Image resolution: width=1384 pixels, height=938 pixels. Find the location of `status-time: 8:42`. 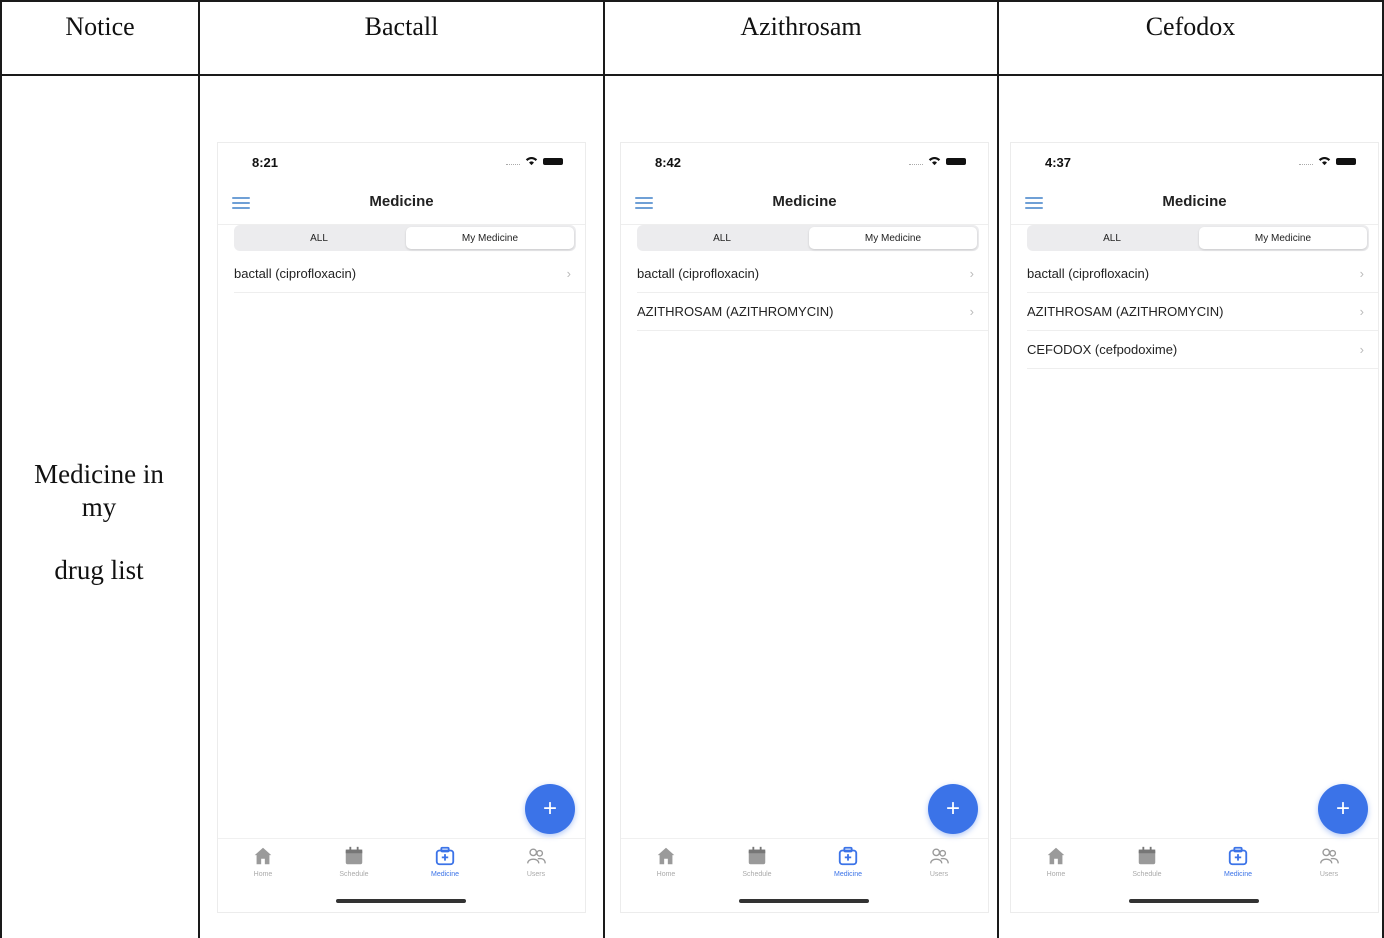

status-time: 8:42 is located at coordinates (668, 162).